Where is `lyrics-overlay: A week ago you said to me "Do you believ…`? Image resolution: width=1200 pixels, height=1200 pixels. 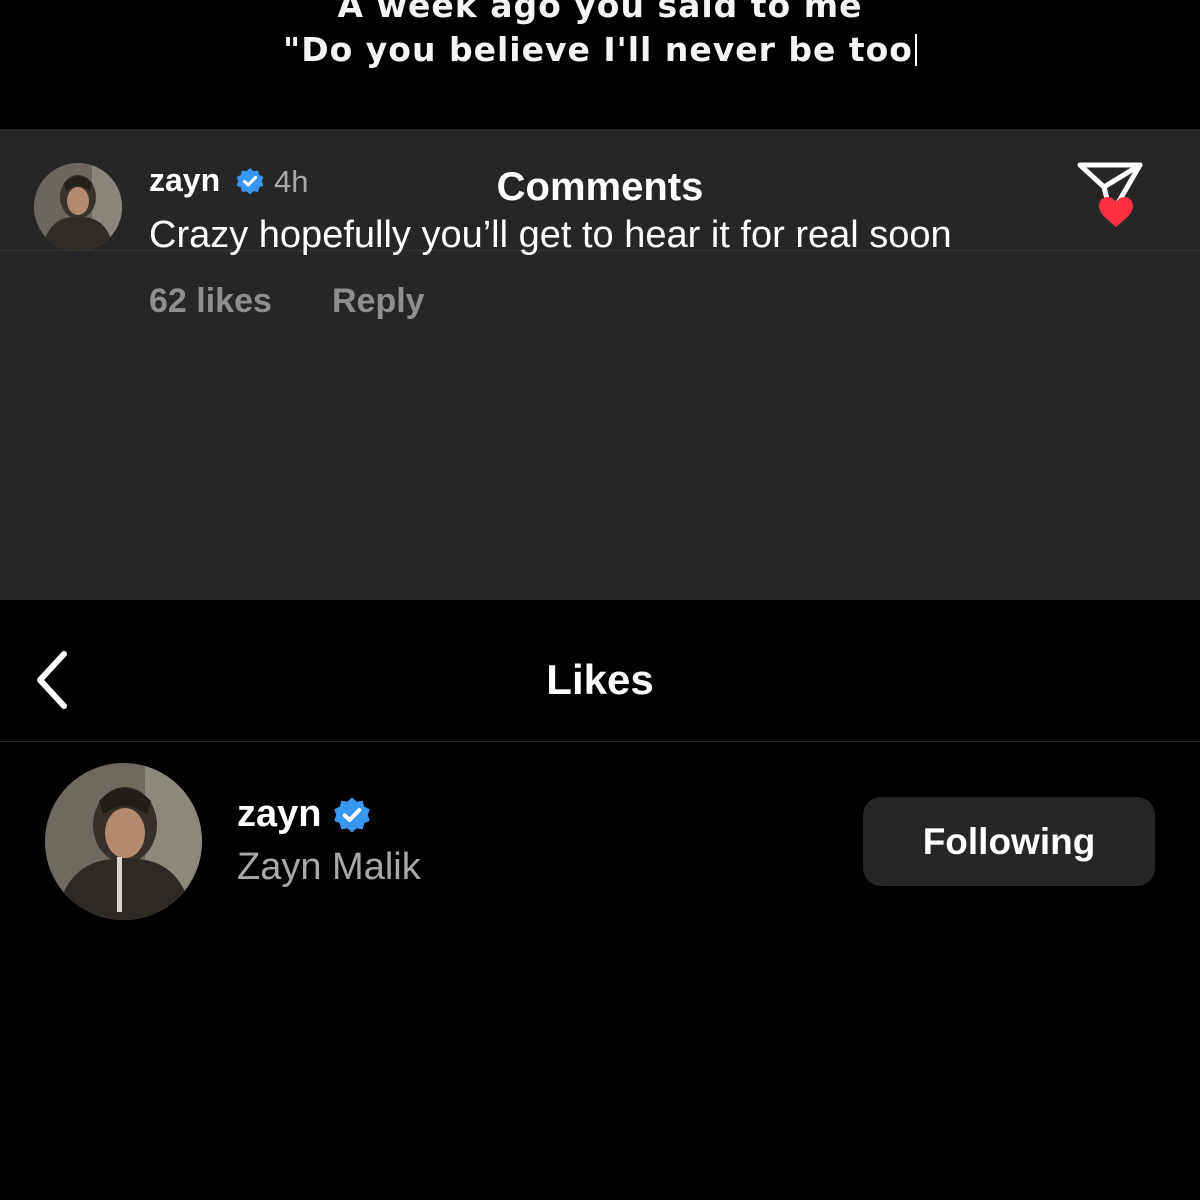
lyrics-overlay: A week ago you said to me "Do you believ… is located at coordinates (600, 64).